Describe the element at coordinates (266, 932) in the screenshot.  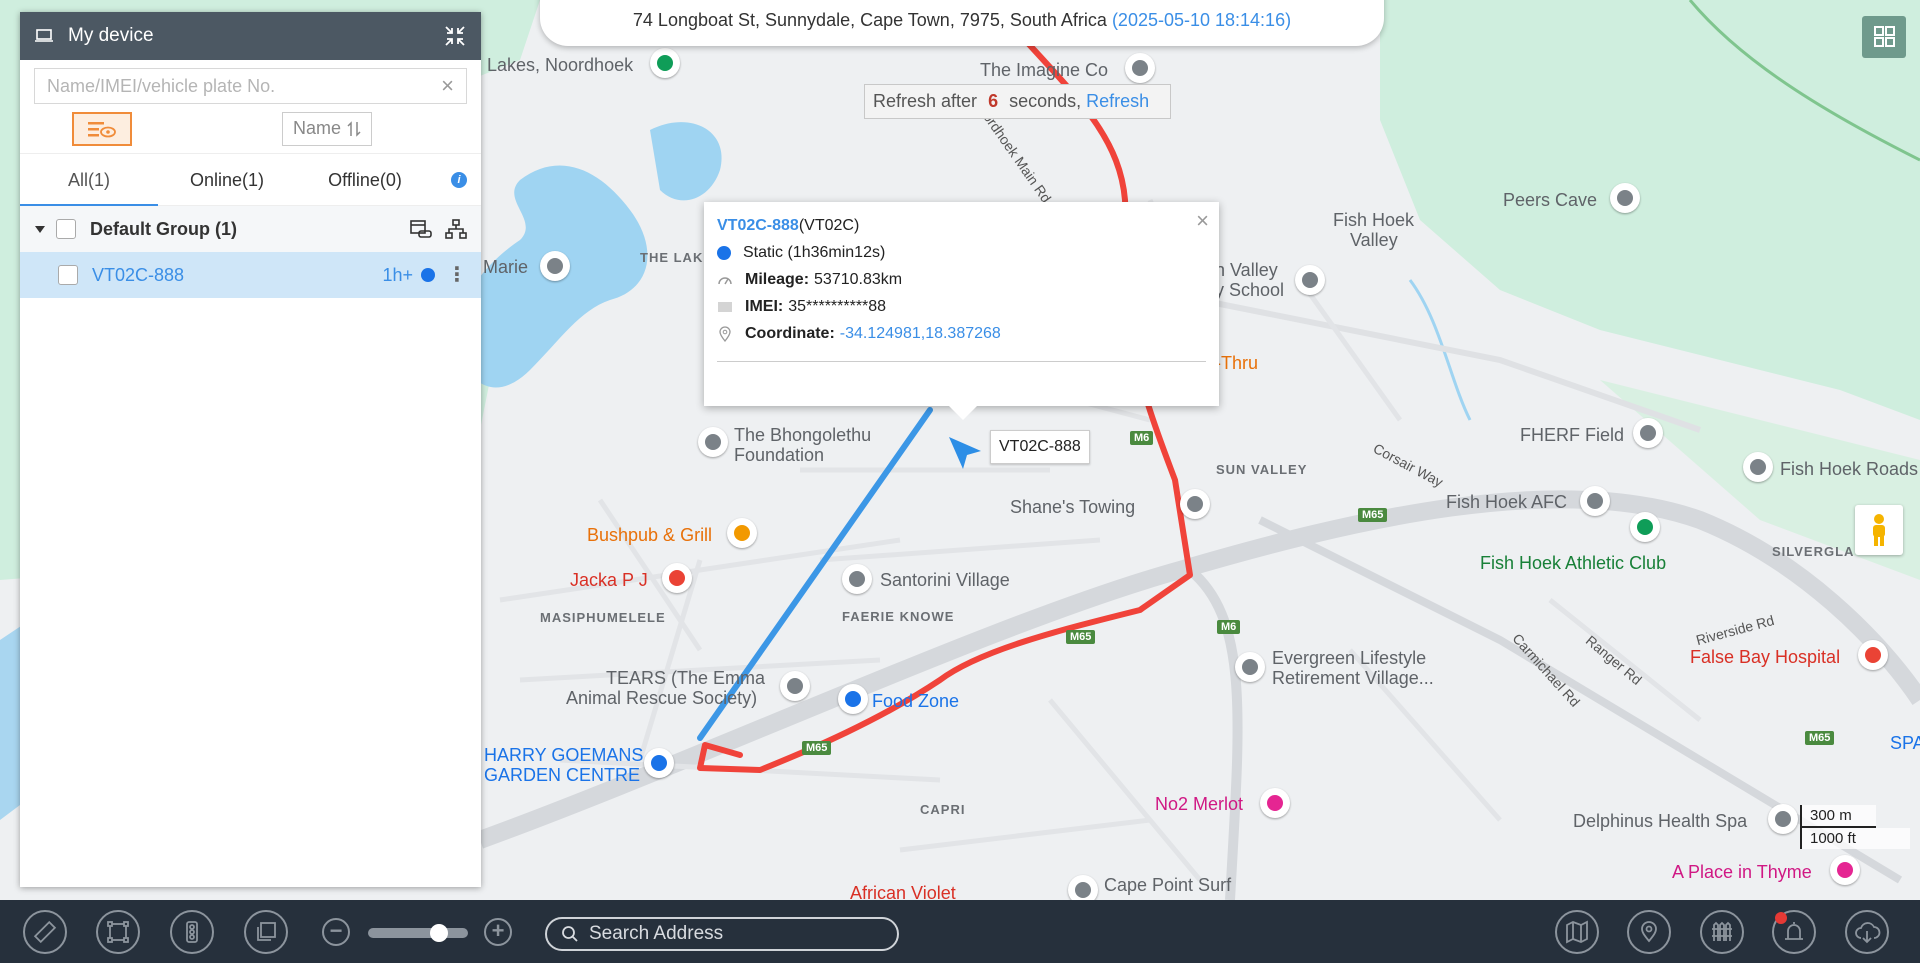
I see `layers-button` at that location.